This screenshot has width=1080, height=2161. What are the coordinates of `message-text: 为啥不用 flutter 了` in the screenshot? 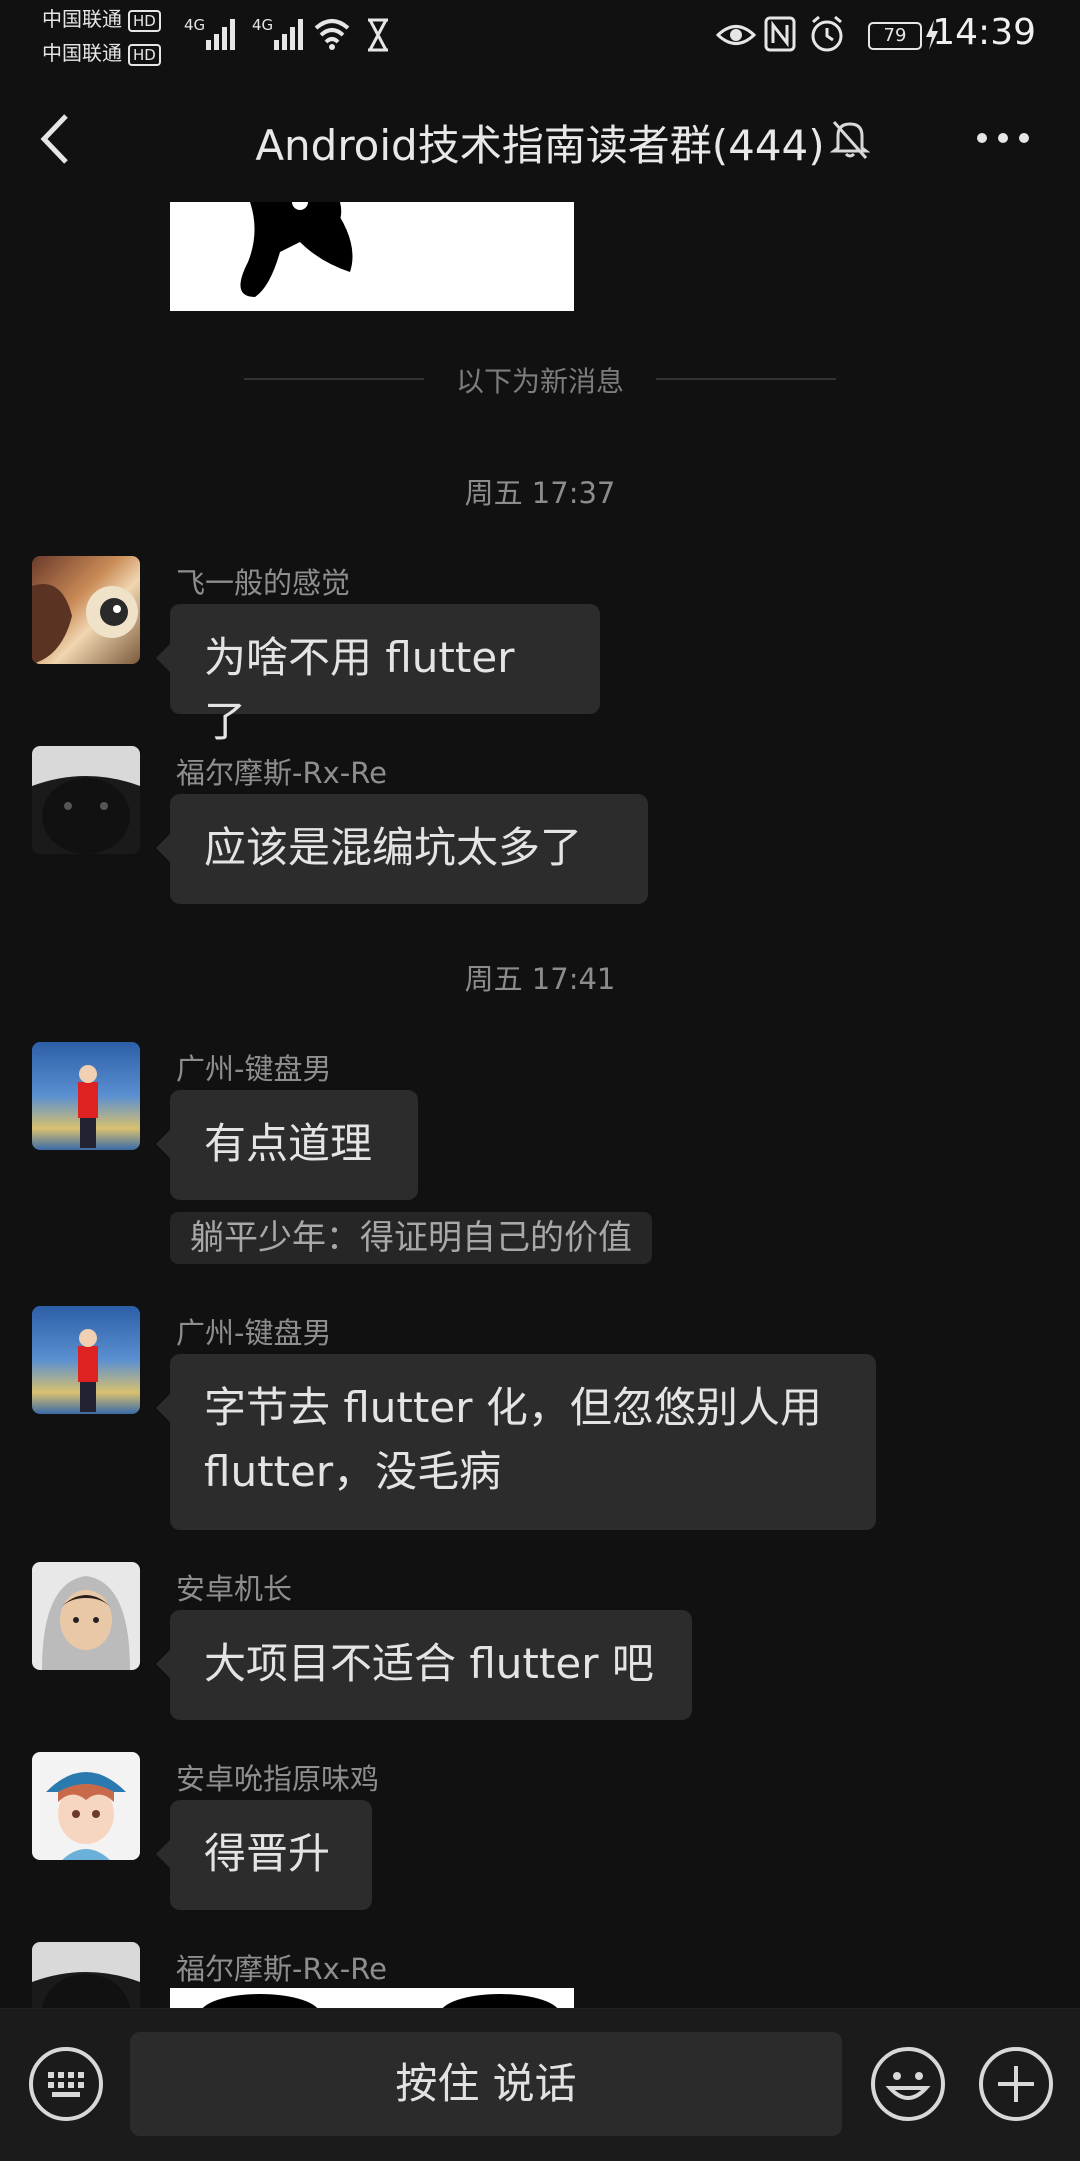 It's located at (359, 689).